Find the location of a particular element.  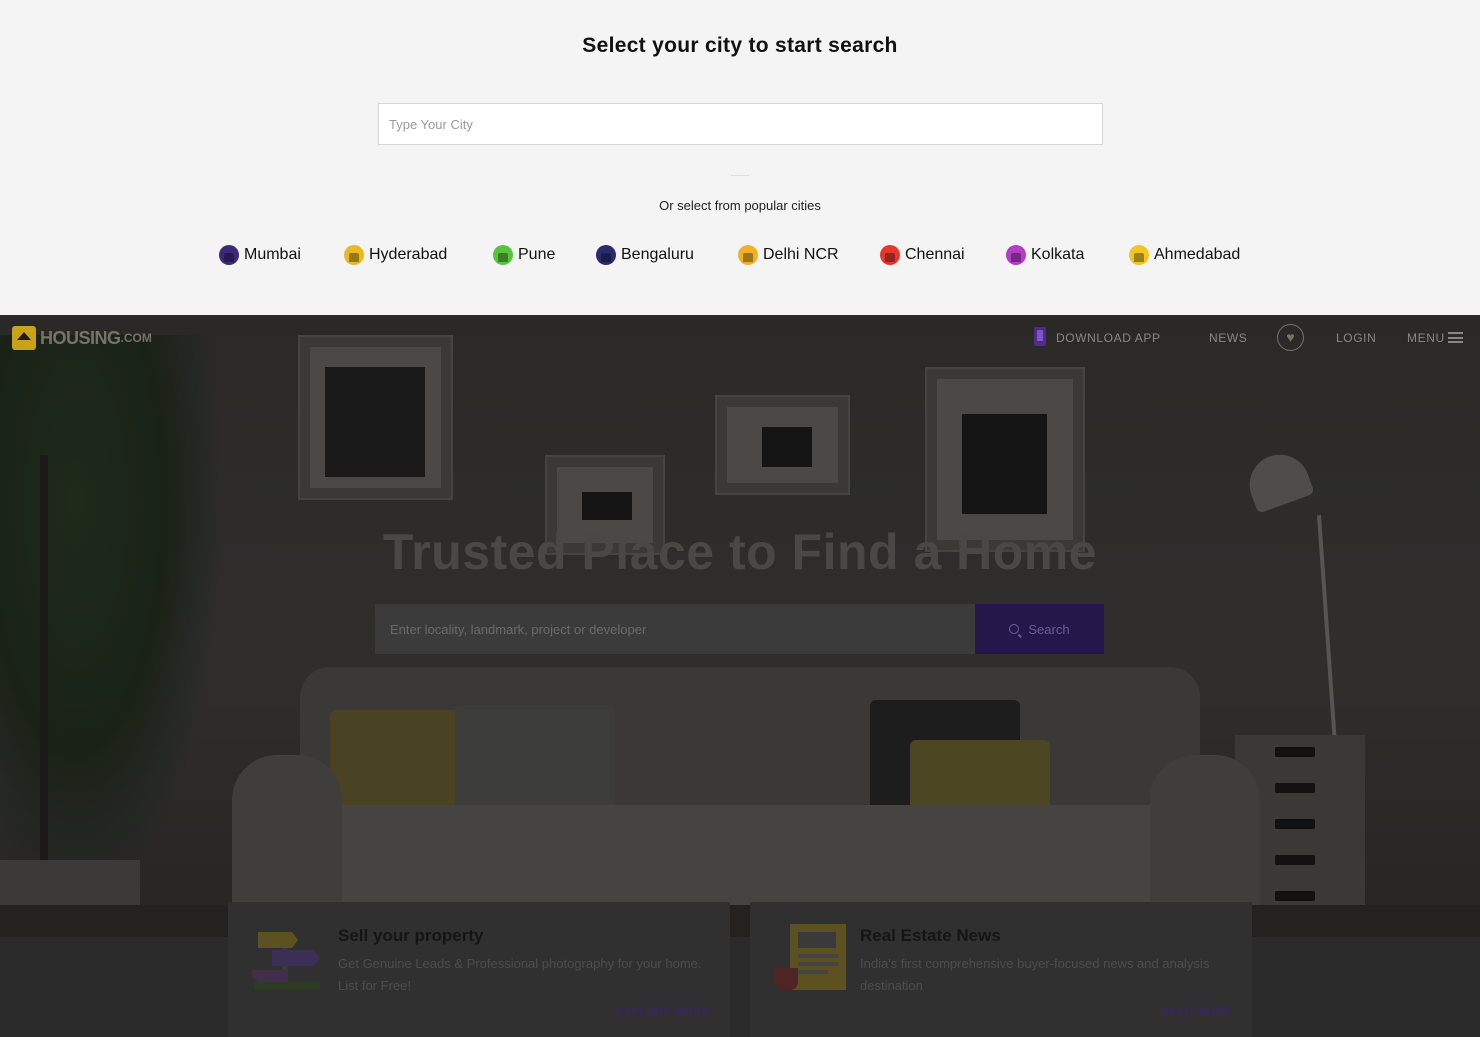

city-option-ahmedabad: Ahmedabad is located at coordinates (1184, 255).